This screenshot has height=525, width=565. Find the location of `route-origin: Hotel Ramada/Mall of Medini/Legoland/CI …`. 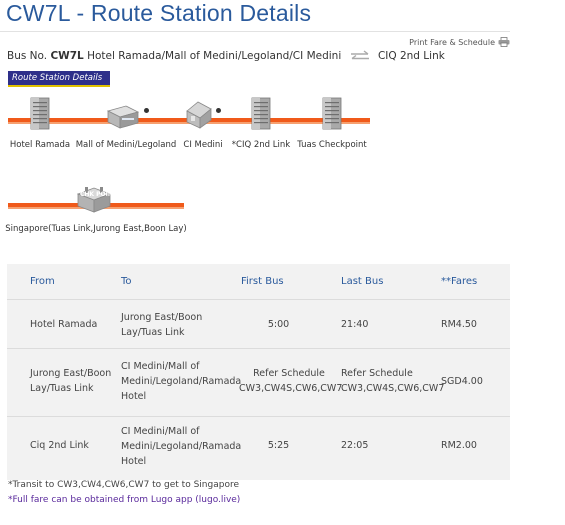

route-origin: Hotel Ramada/Mall of Medini/Legoland/CI … is located at coordinates (214, 56).